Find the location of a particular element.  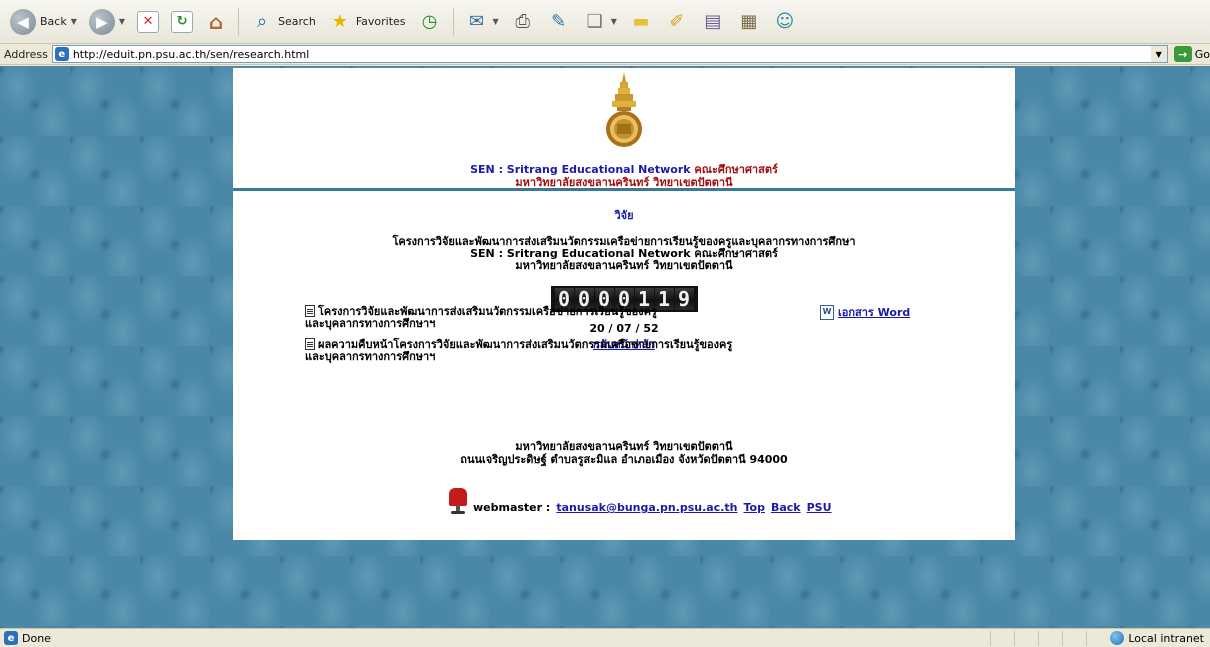

webmaster-label: webmaster : is located at coordinates (512, 507).